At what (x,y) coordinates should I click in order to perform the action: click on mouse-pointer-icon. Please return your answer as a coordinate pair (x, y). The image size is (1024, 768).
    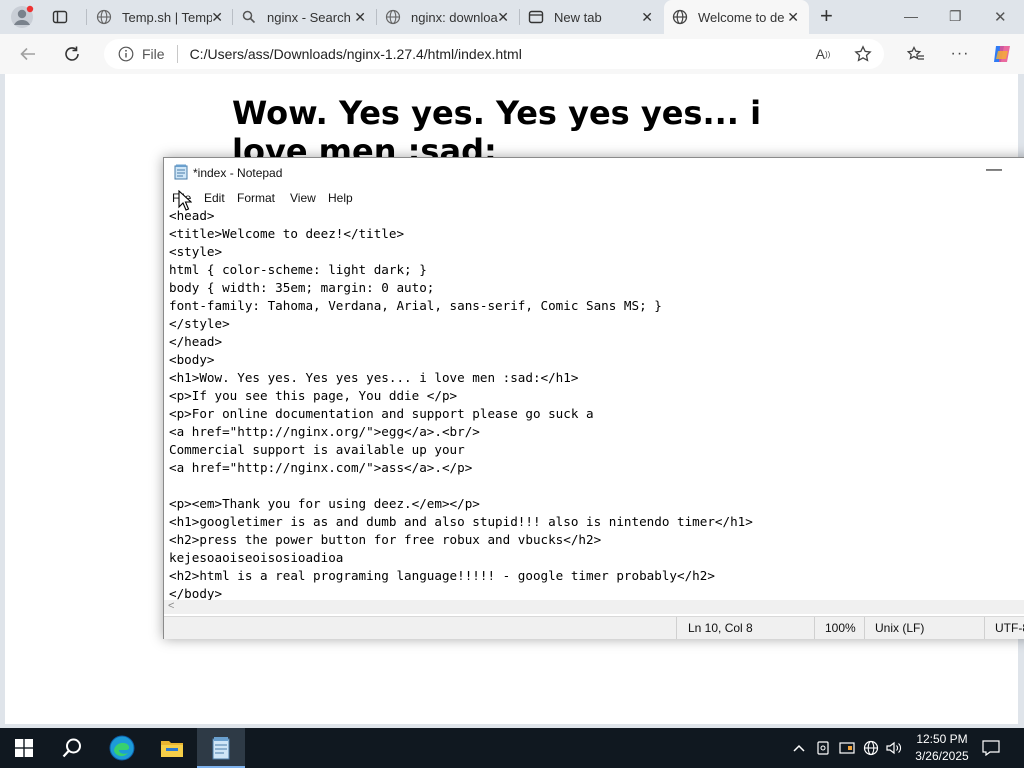
    Looking at the image, I should click on (185, 200).